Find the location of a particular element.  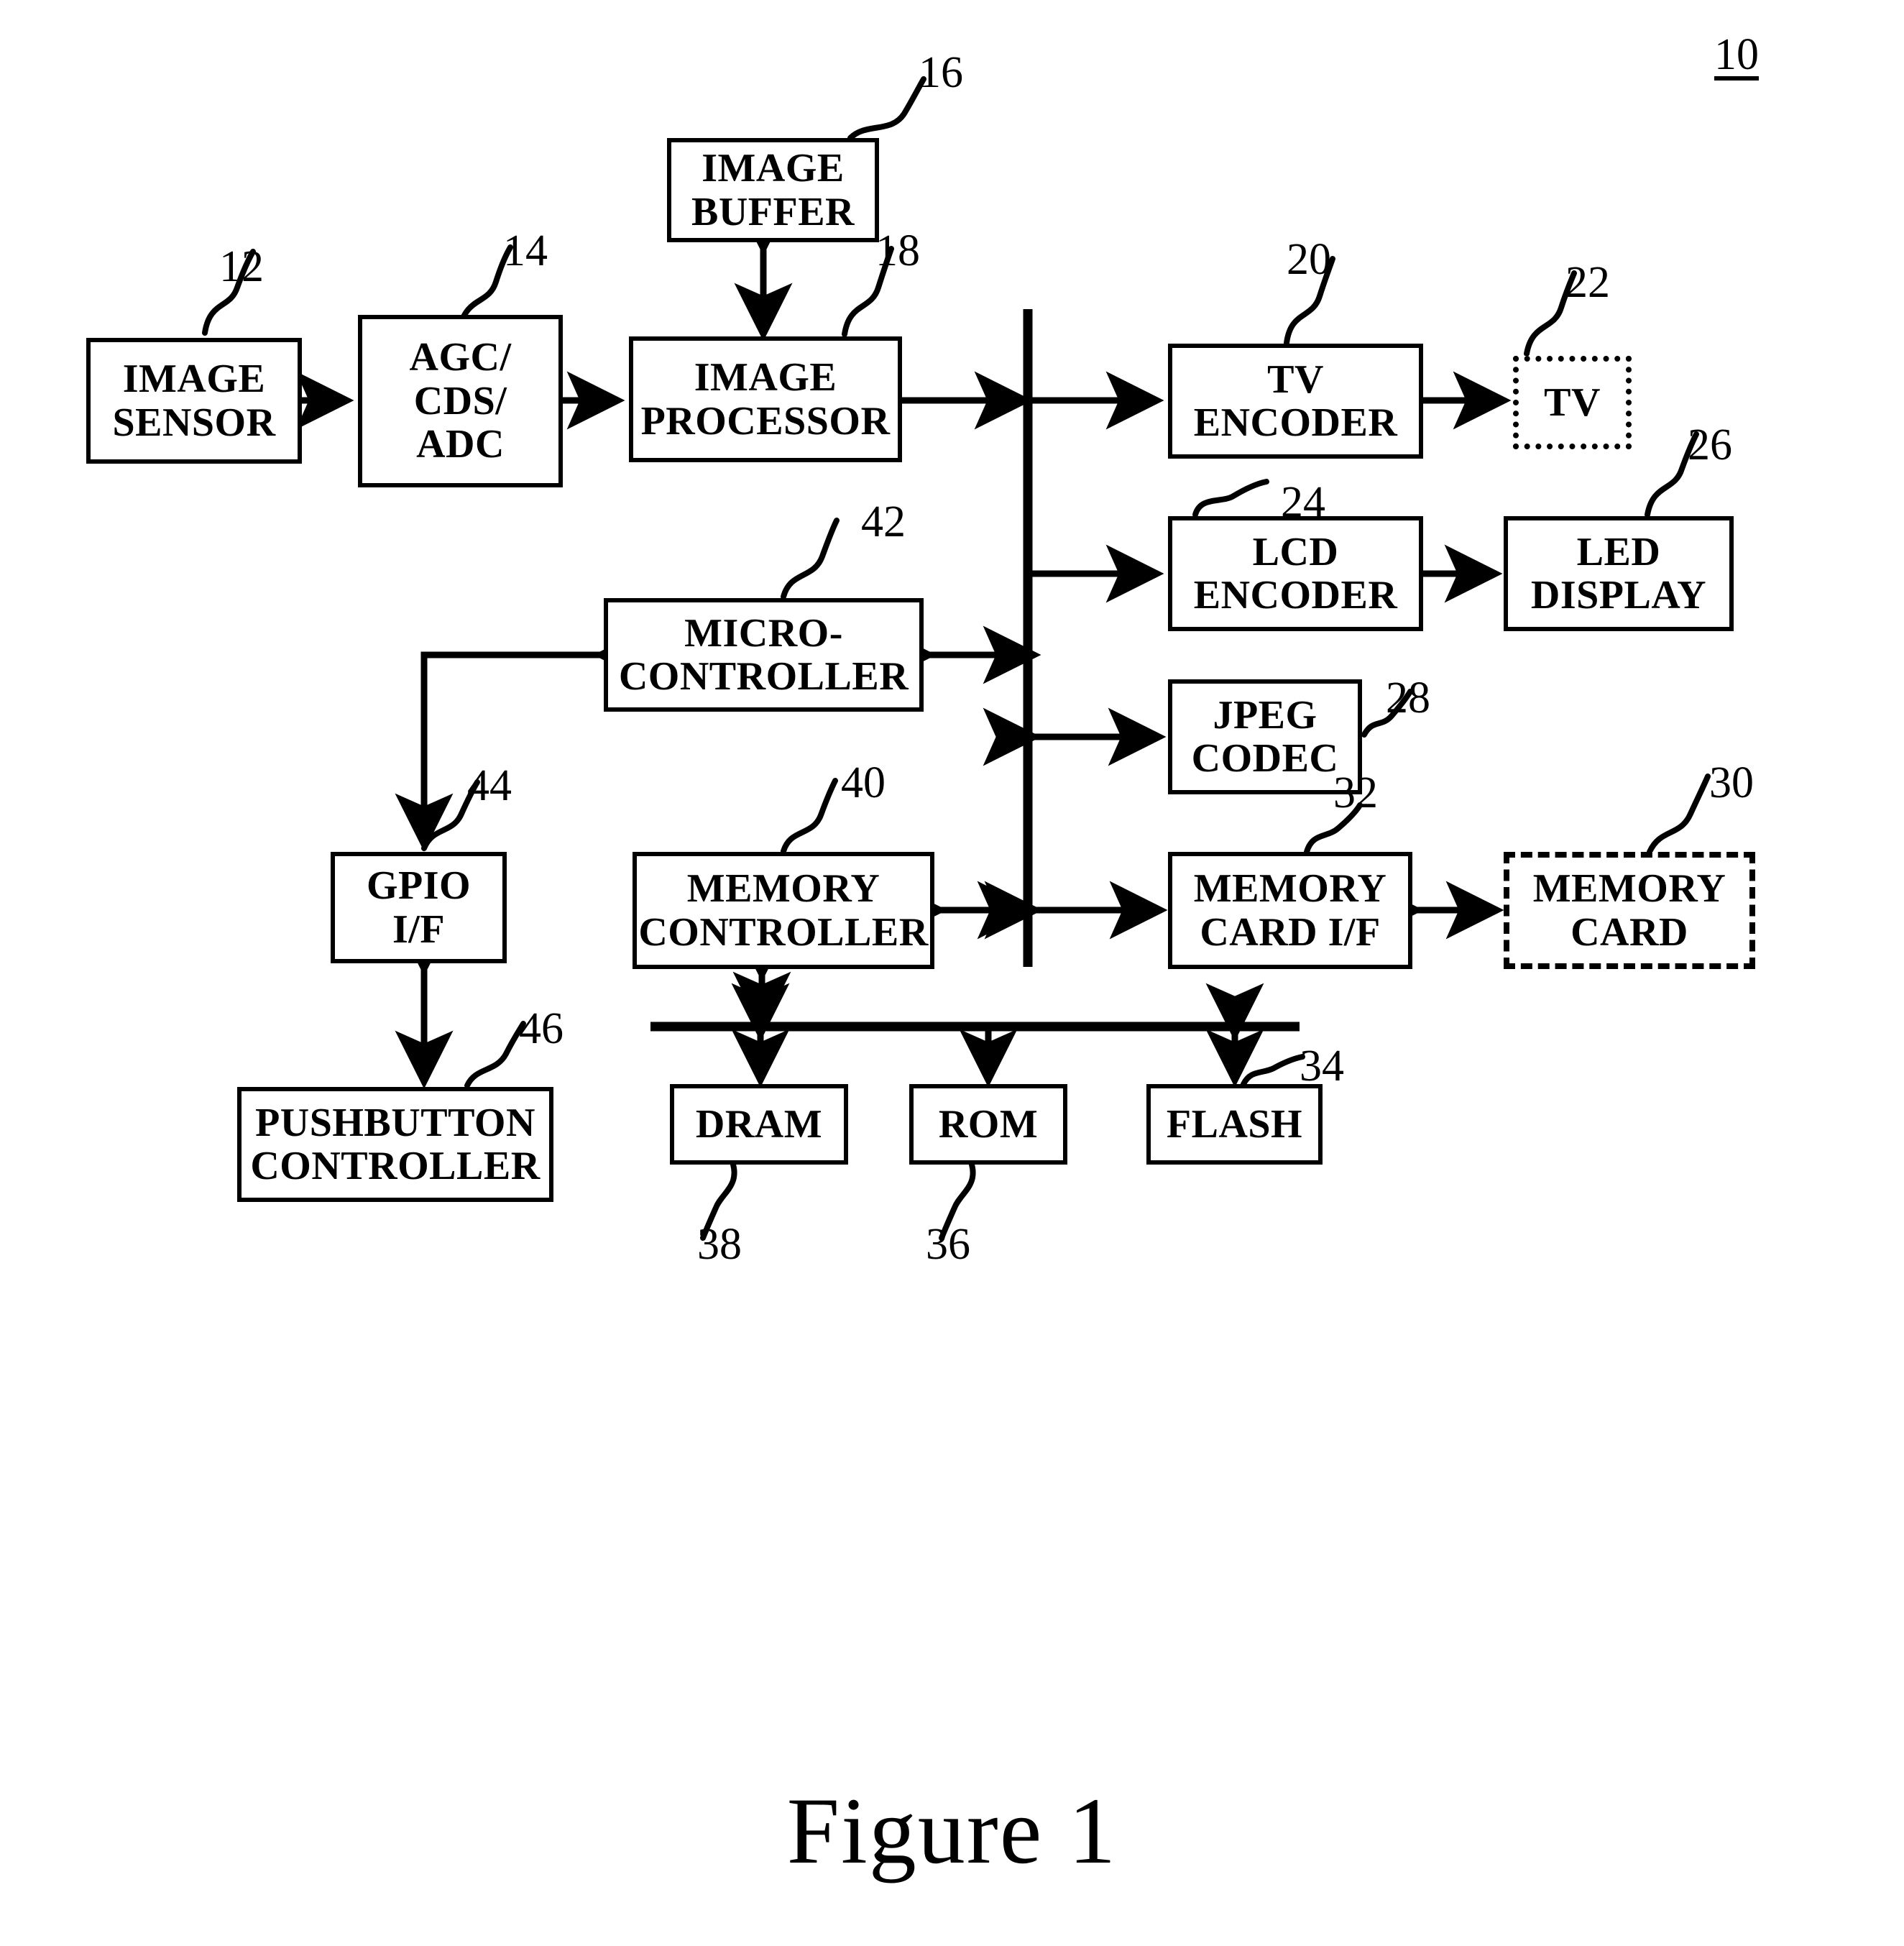

block-label-line: ROM is located at coordinates (988, 1124).